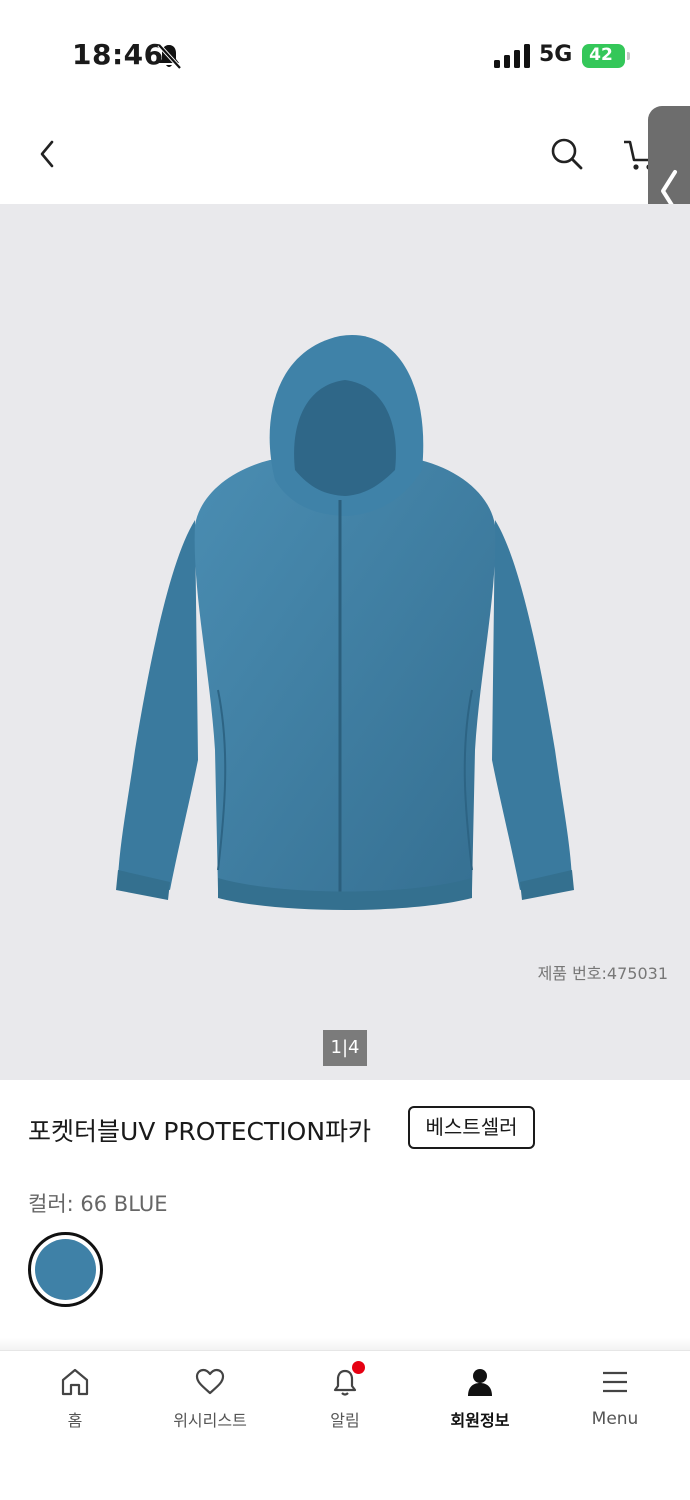 Image resolution: width=690 pixels, height=1500 pixels. I want to click on status-bar: 18:46 5G 42, so click(345, 50).